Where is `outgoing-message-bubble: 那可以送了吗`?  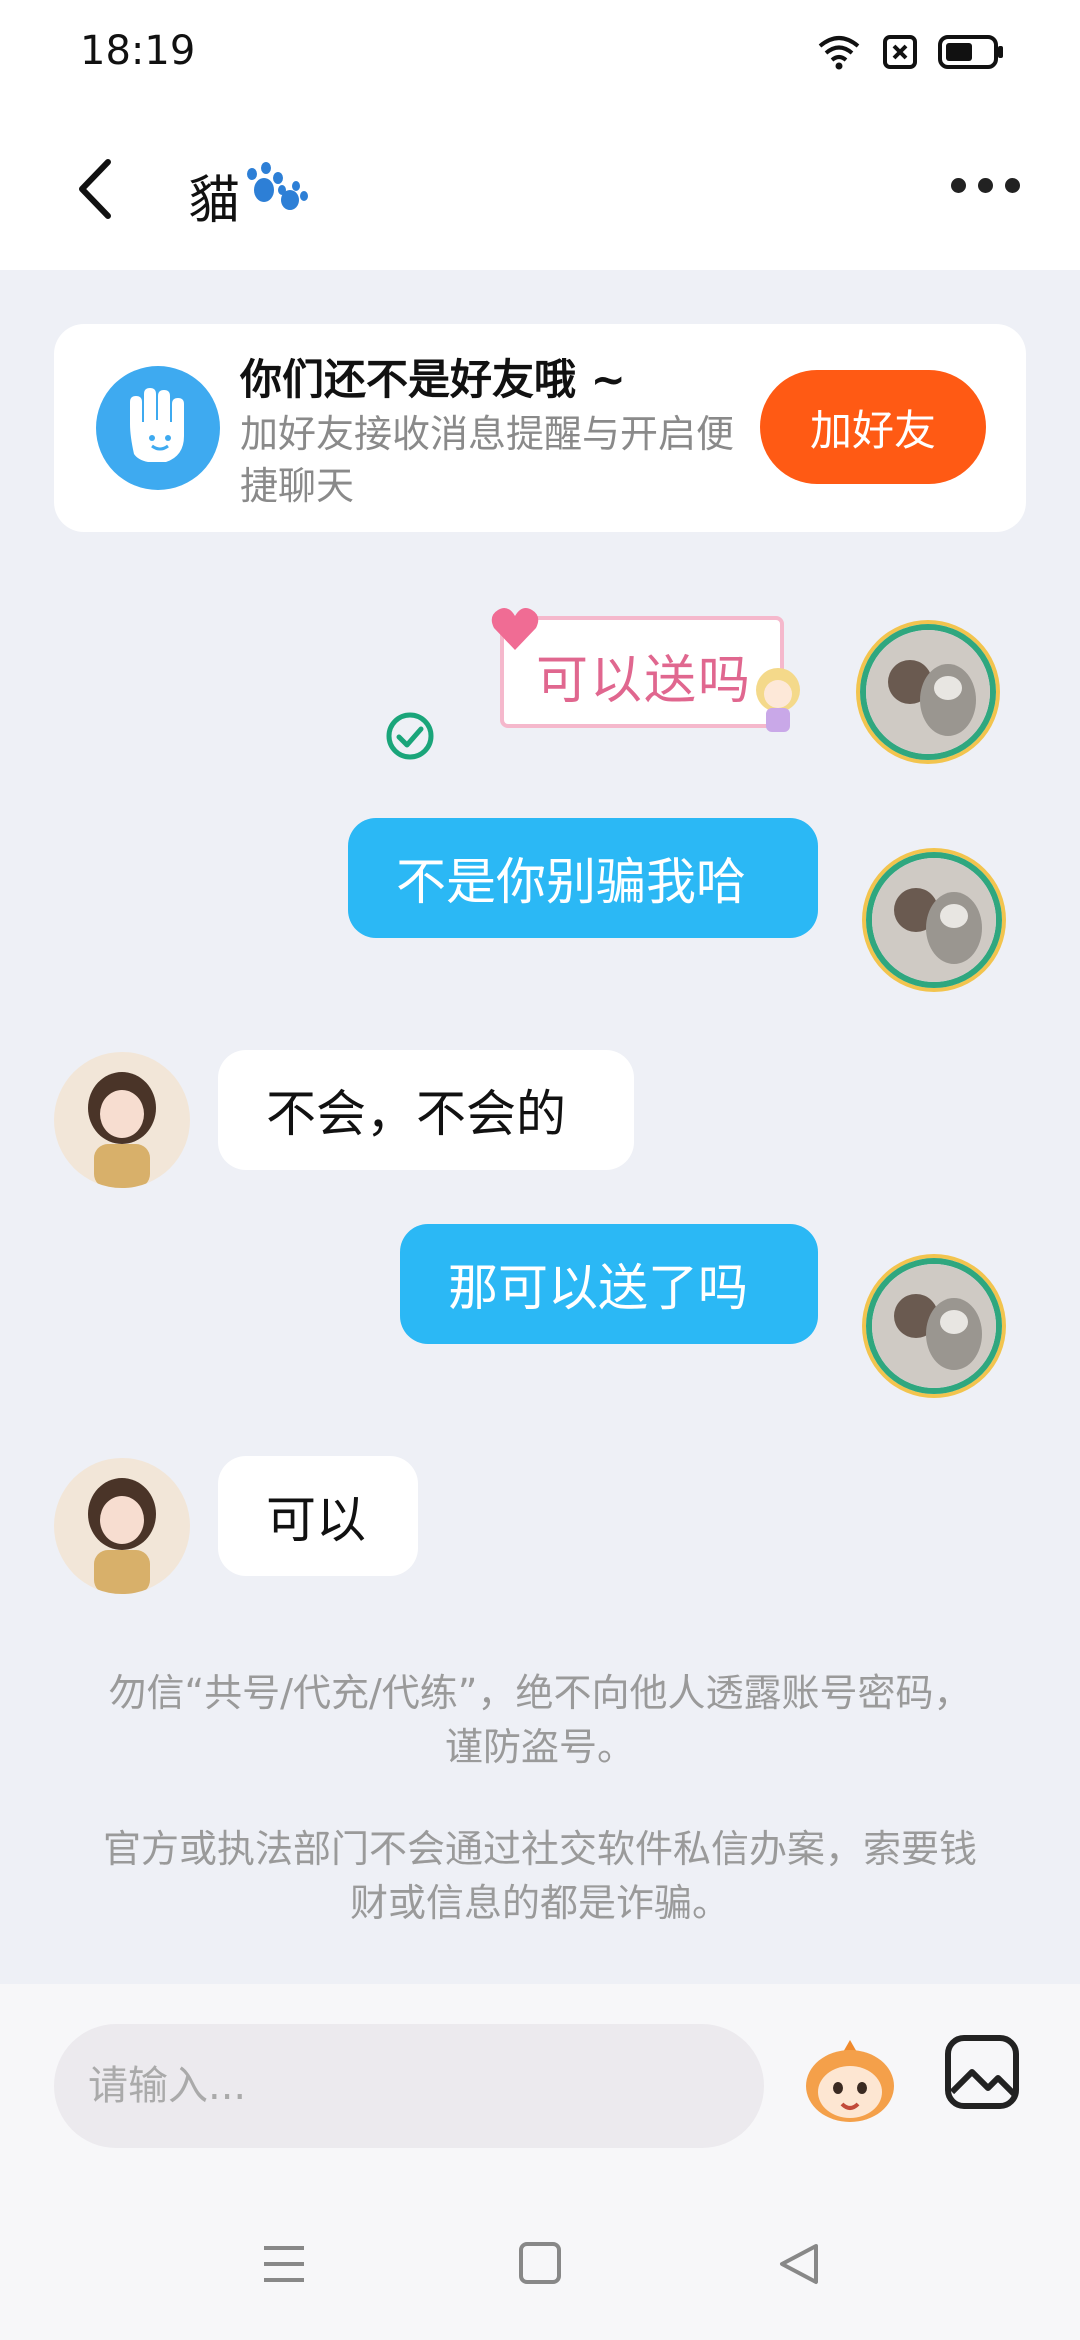
outgoing-message-bubble: 那可以送了吗 is located at coordinates (609, 1284).